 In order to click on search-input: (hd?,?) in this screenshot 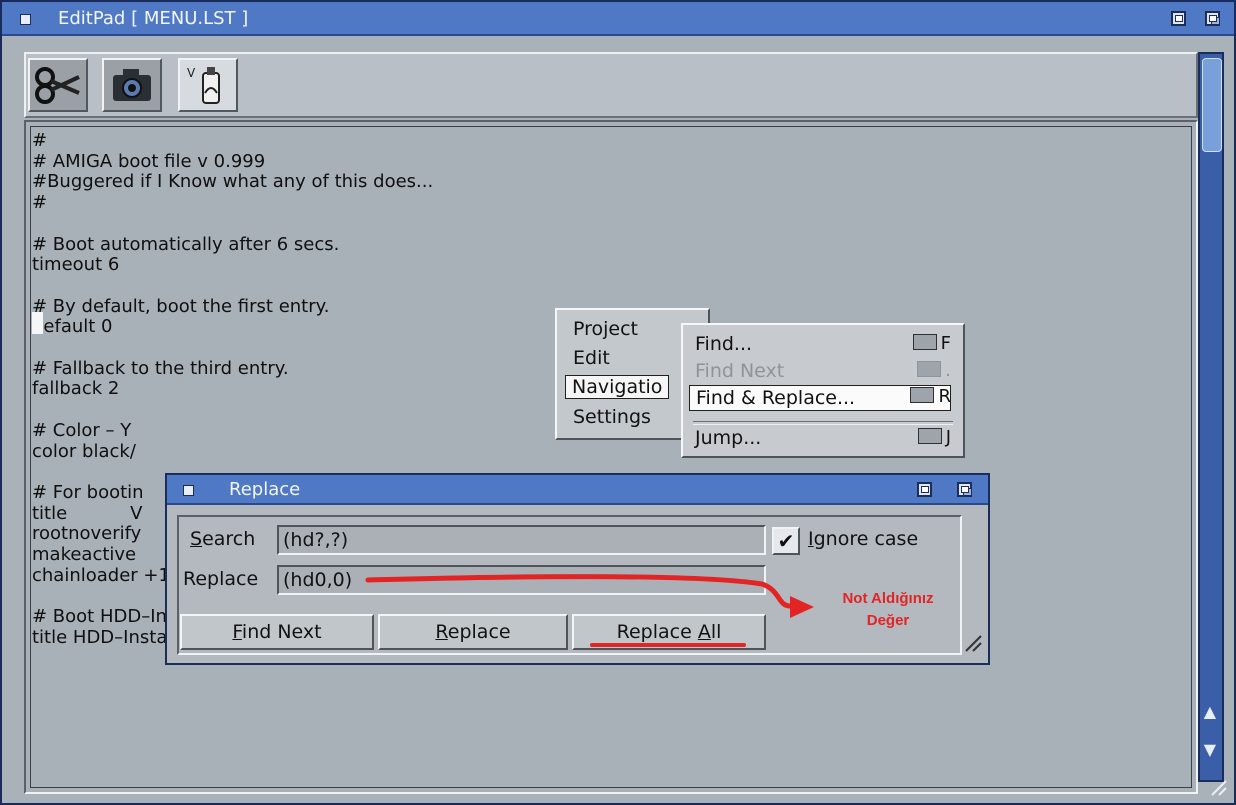, I will do `click(521, 540)`.